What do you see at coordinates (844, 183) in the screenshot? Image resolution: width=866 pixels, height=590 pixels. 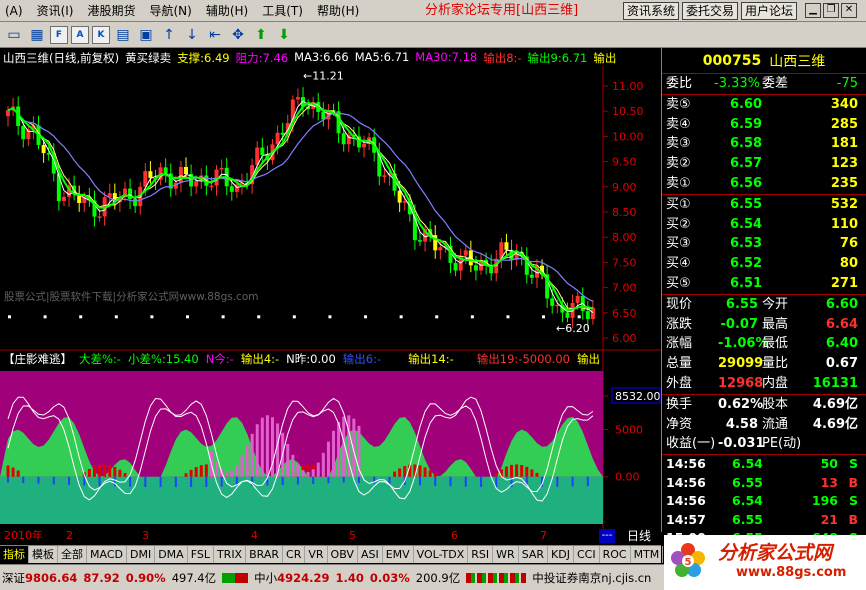 I see `sell-volume: 235` at bounding box center [844, 183].